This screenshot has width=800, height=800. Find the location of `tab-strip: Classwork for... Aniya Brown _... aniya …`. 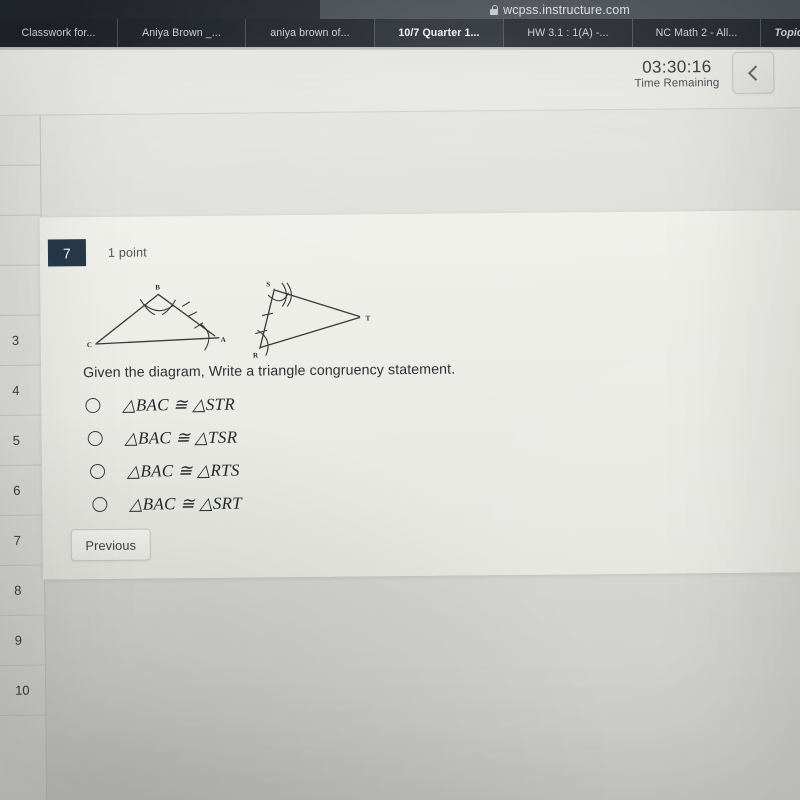

tab-strip: Classwork for... Aniya Brown _... aniya … is located at coordinates (400, 33).